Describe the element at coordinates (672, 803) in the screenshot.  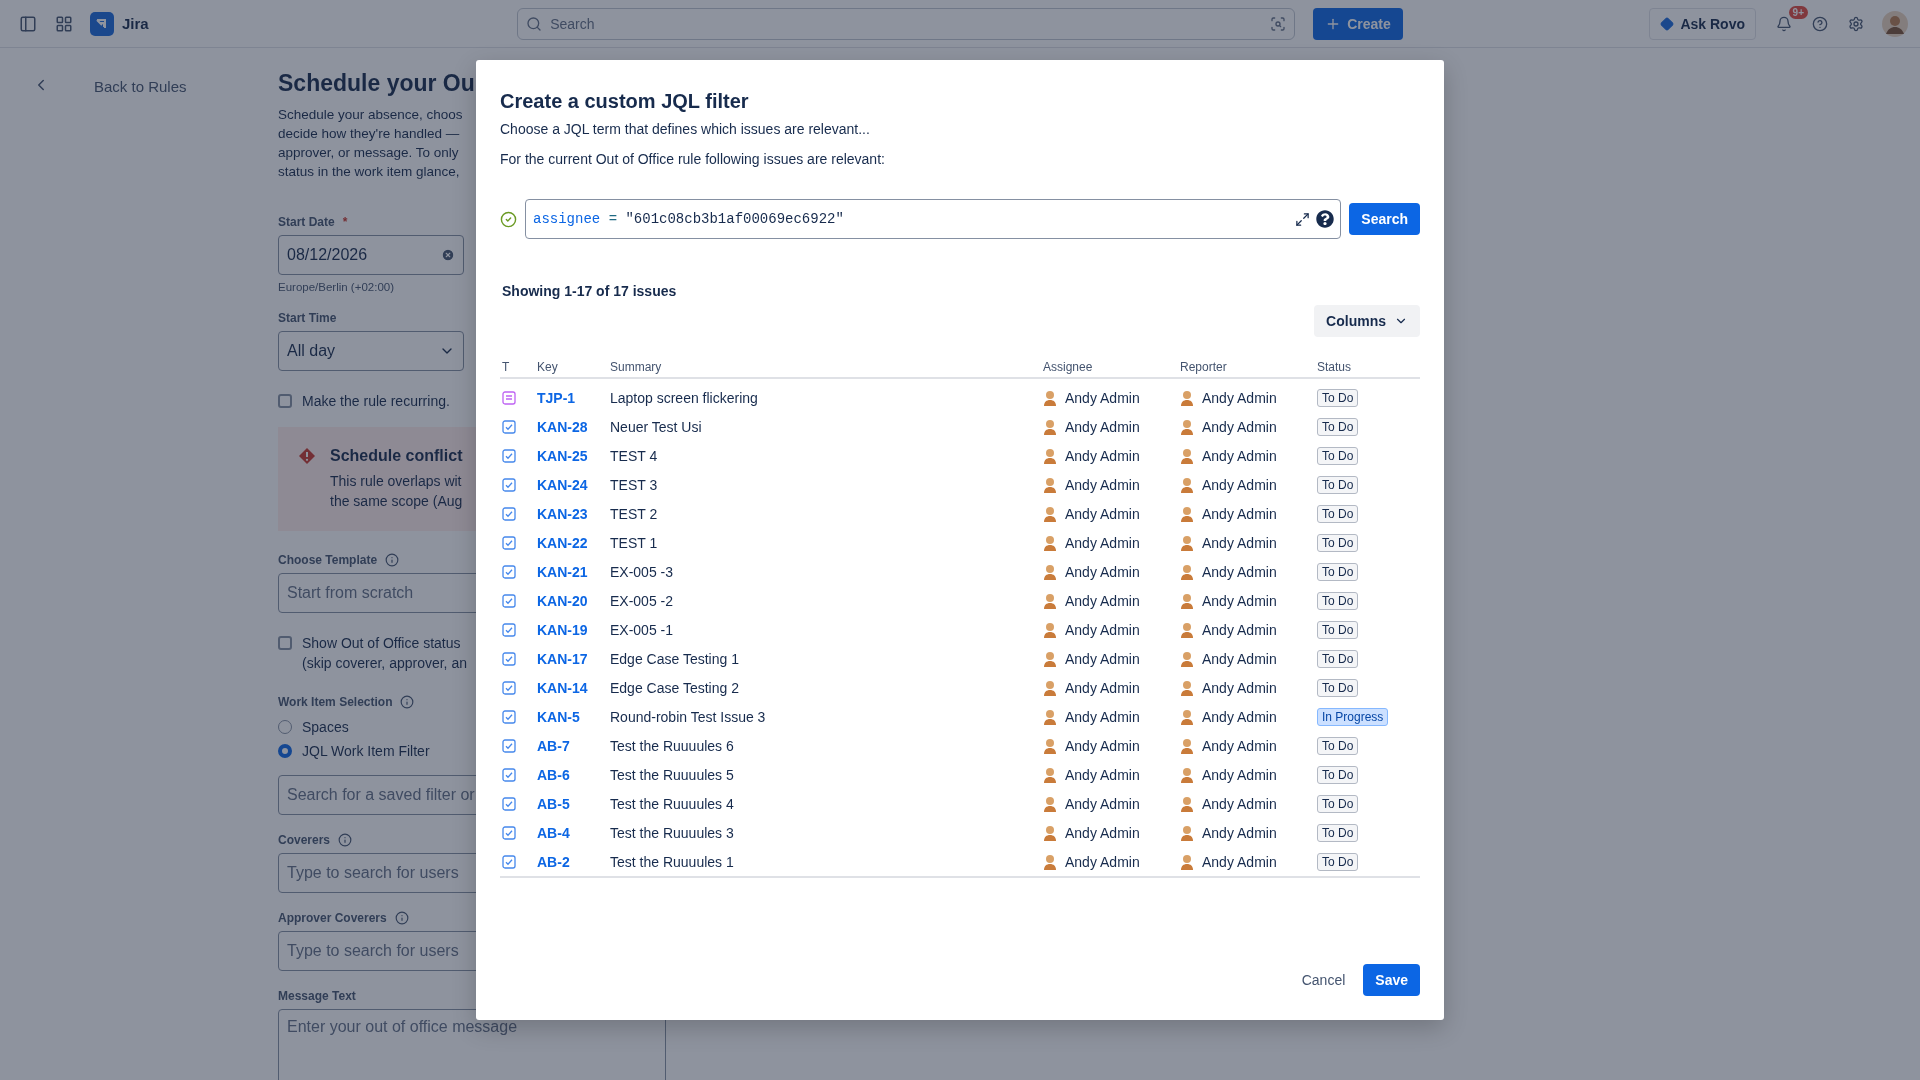
I see `summary-cell-text: Test the Ruuuules 4` at that location.